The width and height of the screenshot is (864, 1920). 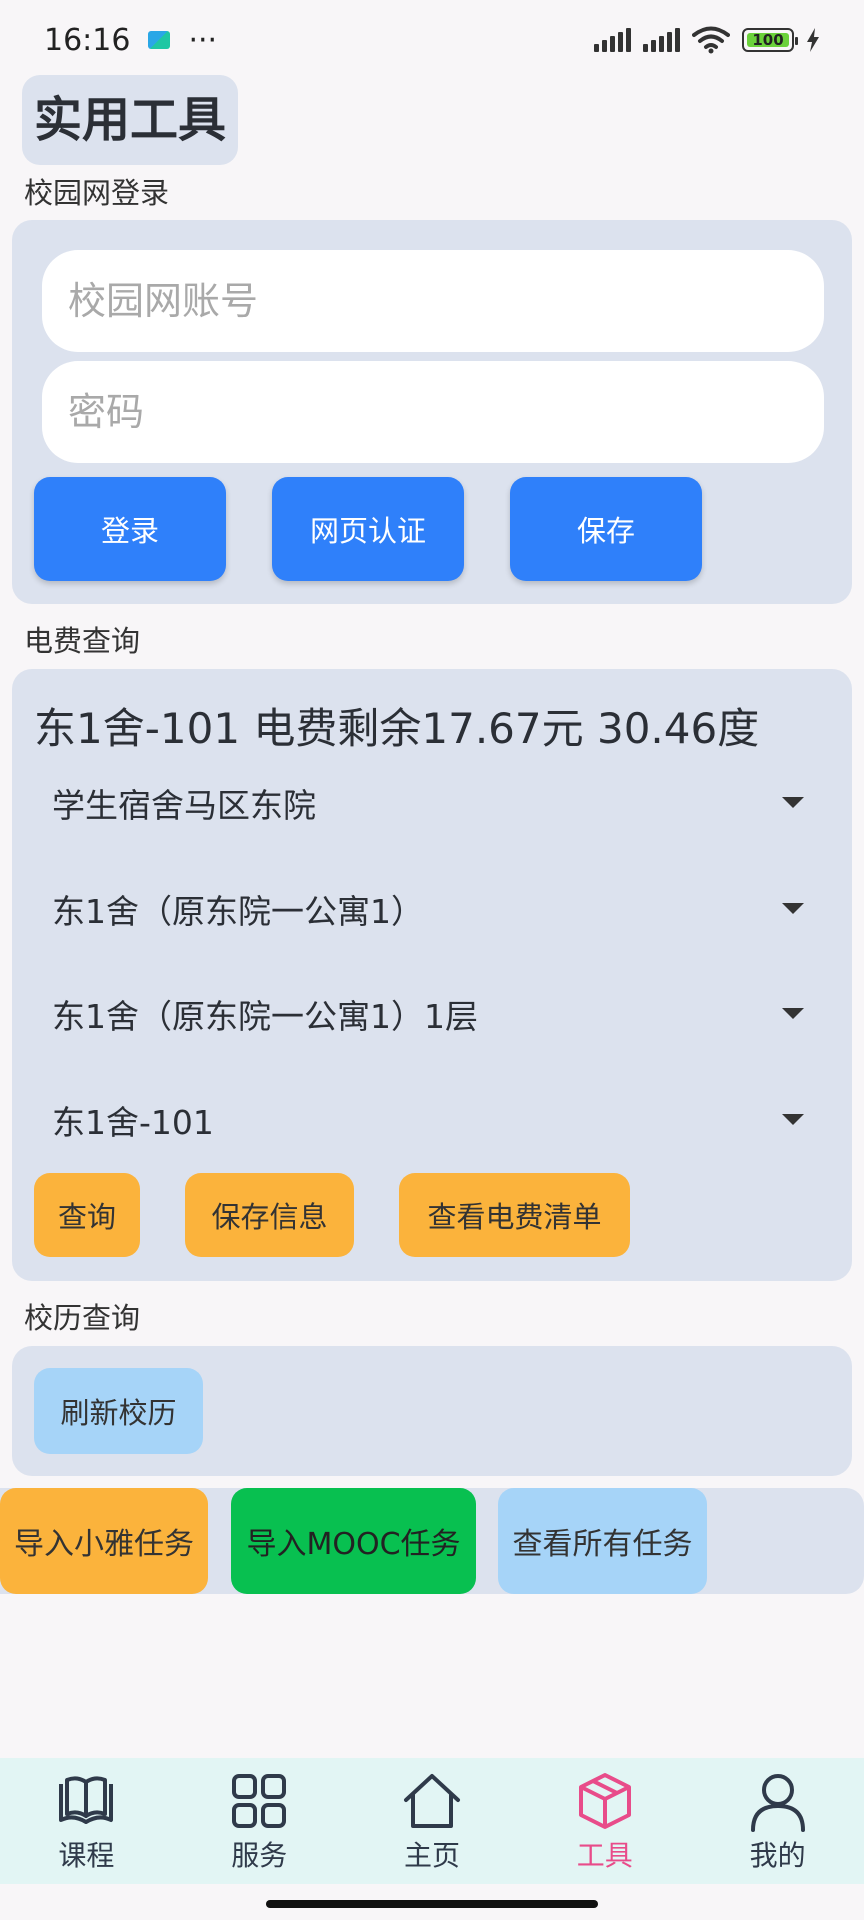 I want to click on save-info-button: 保存信息, so click(x=269, y=1215).